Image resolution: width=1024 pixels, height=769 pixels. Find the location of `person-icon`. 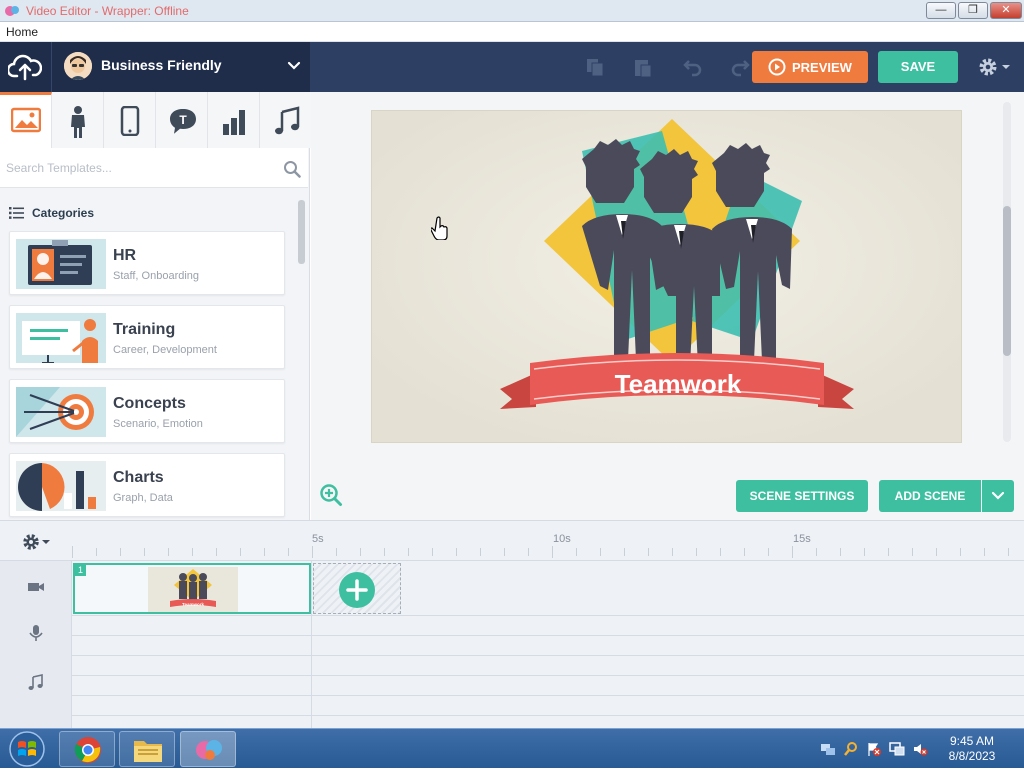

person-icon is located at coordinates (78, 122).